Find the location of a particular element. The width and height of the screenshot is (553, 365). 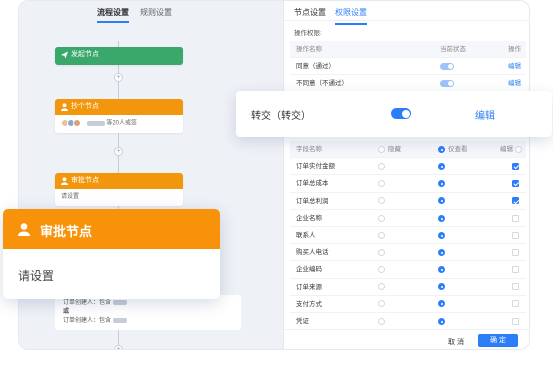

field-name: 订单实付金额 is located at coordinates (315, 167).